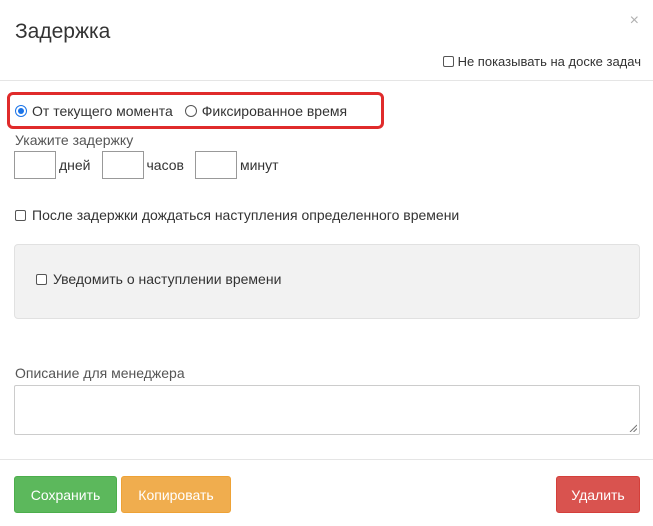 This screenshot has width=653, height=526. What do you see at coordinates (181, 111) in the screenshot?
I see `mode-radio-group: От текущего момента Фиксированное время` at bounding box center [181, 111].